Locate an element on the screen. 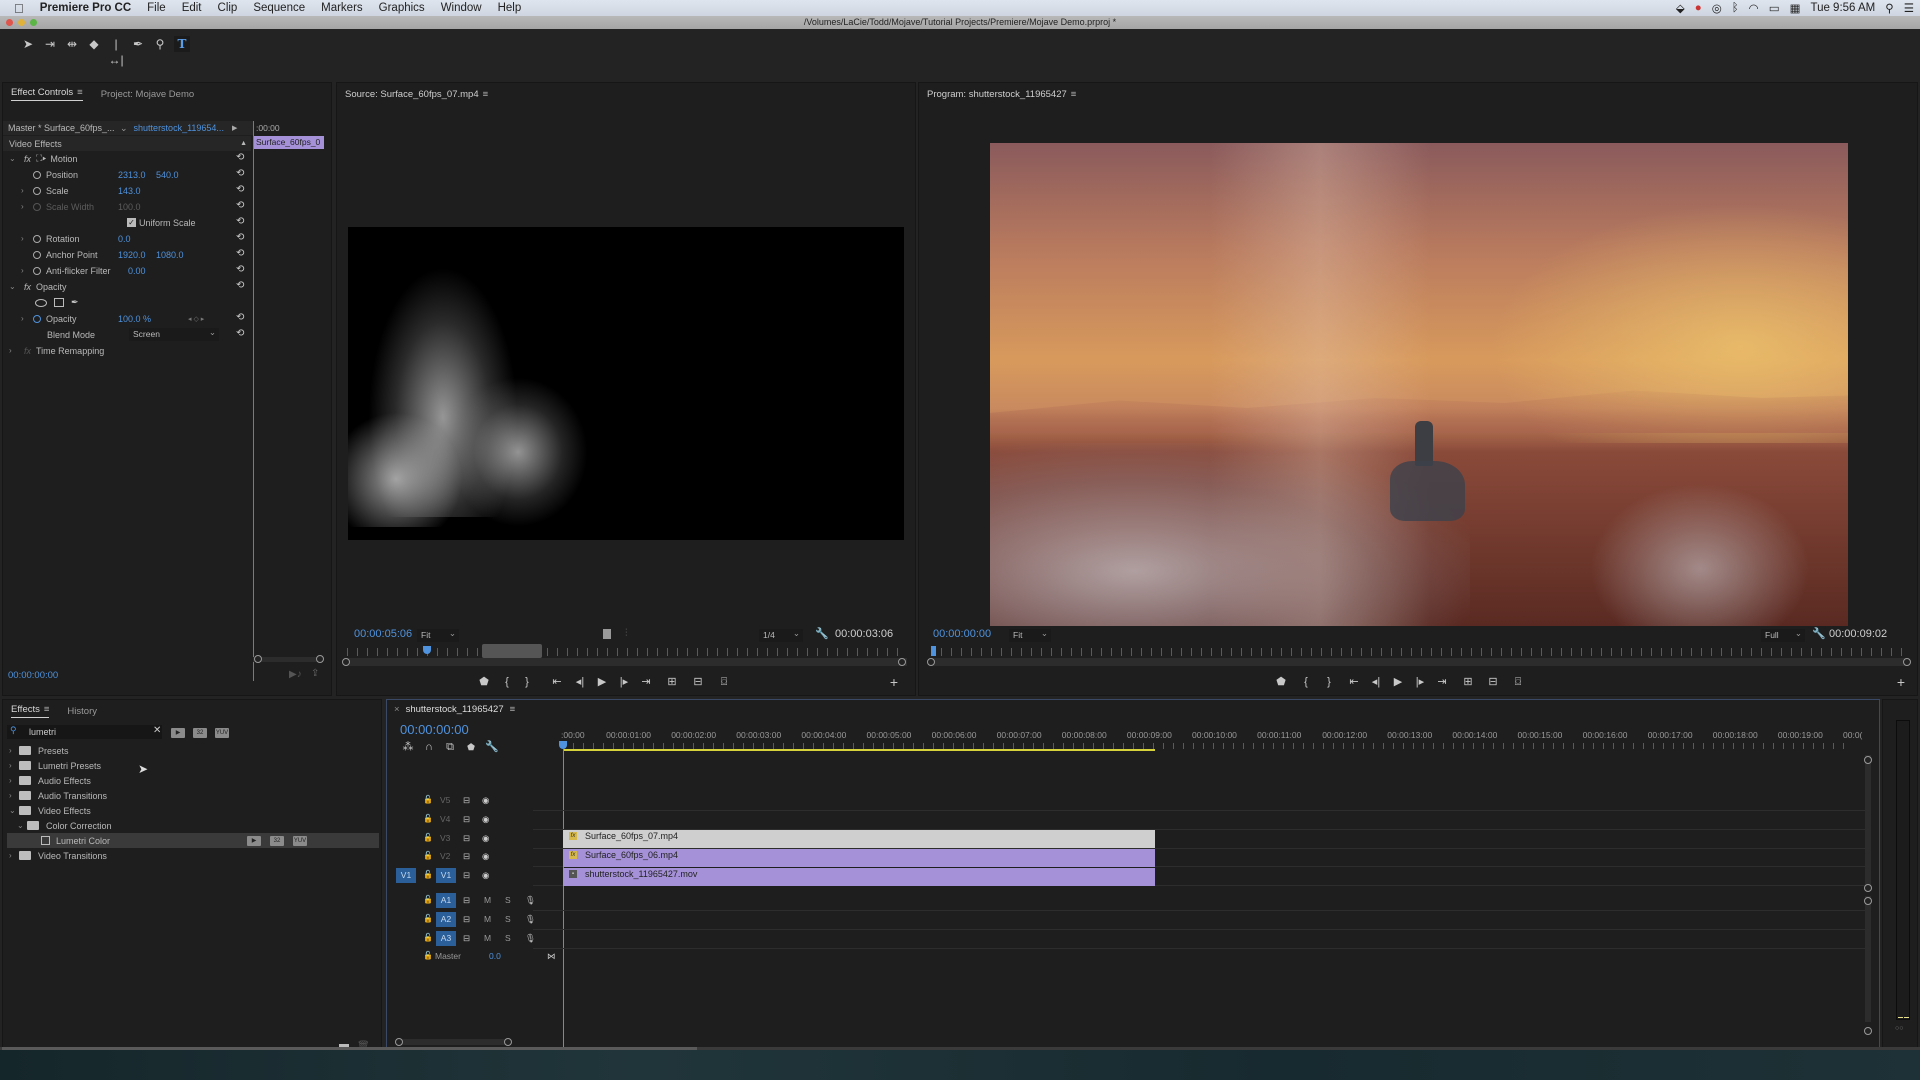  notification-center-icon: ☰ is located at coordinates (1909, 8).